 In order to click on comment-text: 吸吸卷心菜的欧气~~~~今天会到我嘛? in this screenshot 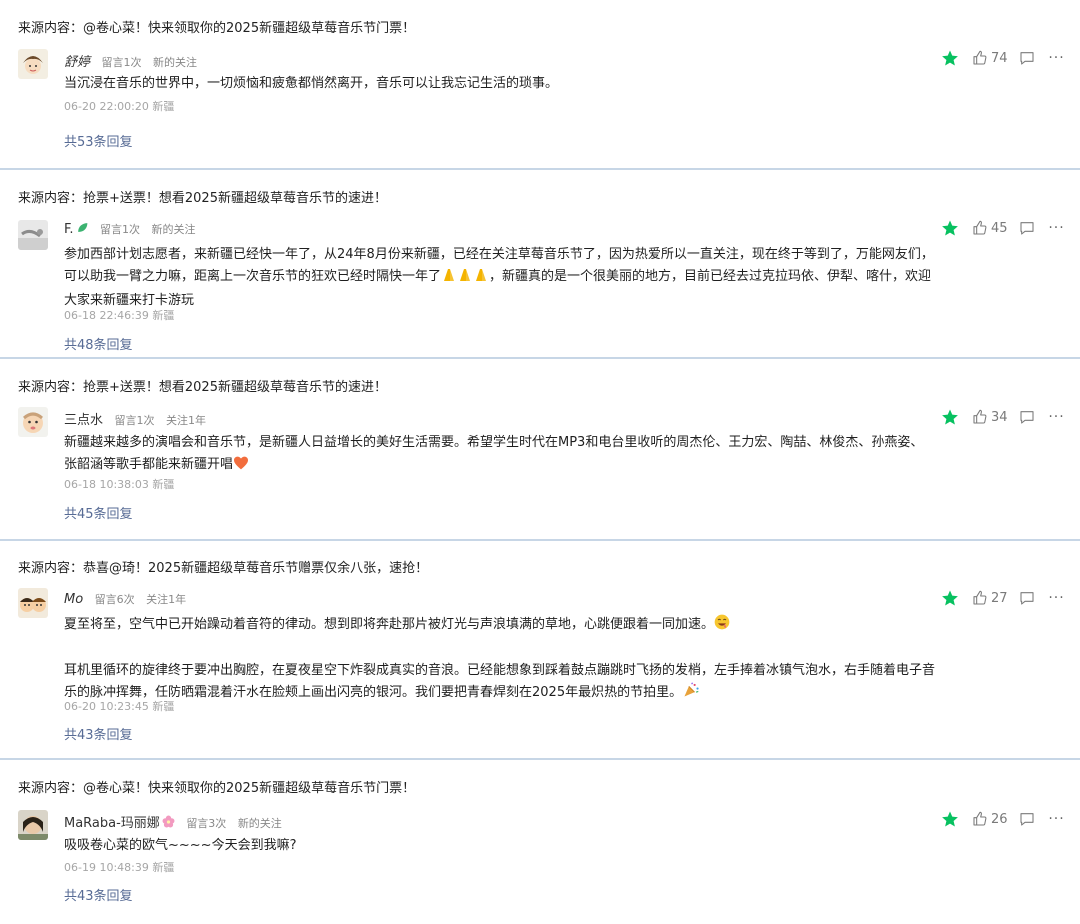, I will do `click(500, 846)`.